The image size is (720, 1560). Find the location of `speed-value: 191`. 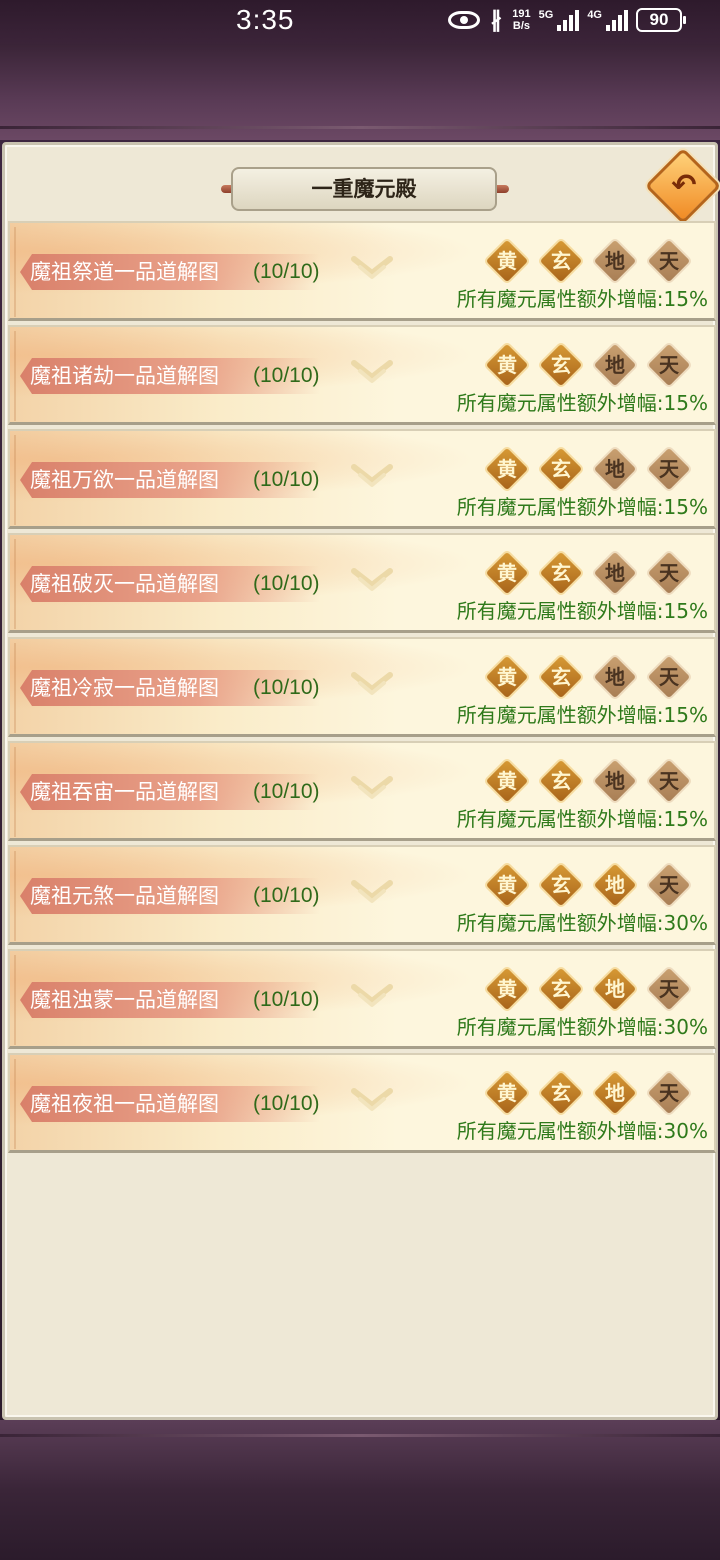

speed-value: 191 is located at coordinates (521, 14).